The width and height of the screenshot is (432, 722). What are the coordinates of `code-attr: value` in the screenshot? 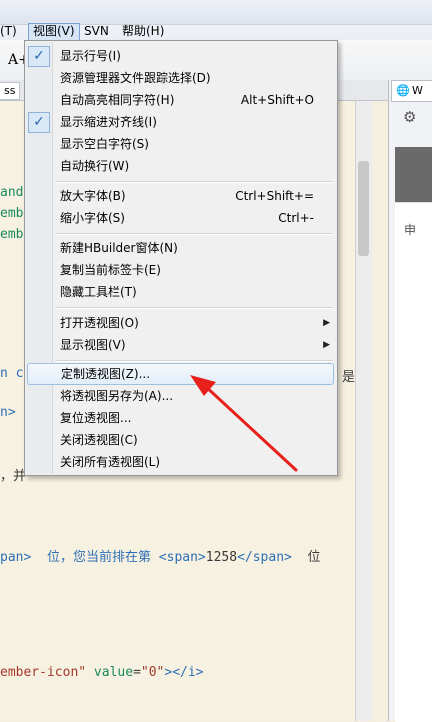 It's located at (113, 672).